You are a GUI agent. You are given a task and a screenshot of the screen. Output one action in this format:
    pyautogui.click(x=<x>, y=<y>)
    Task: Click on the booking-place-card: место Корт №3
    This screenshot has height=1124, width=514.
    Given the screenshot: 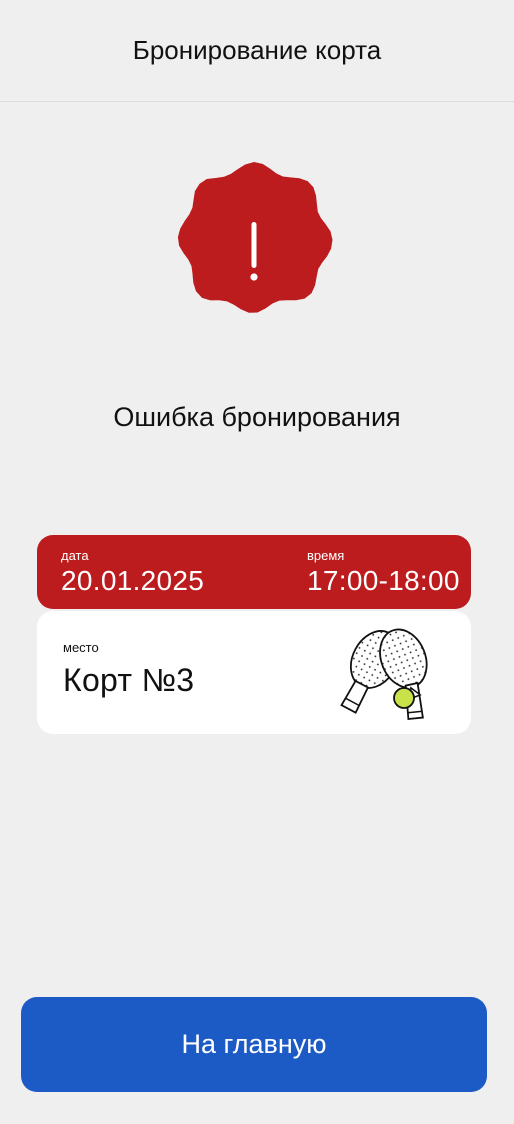 What is the action you would take?
    pyautogui.click(x=254, y=672)
    